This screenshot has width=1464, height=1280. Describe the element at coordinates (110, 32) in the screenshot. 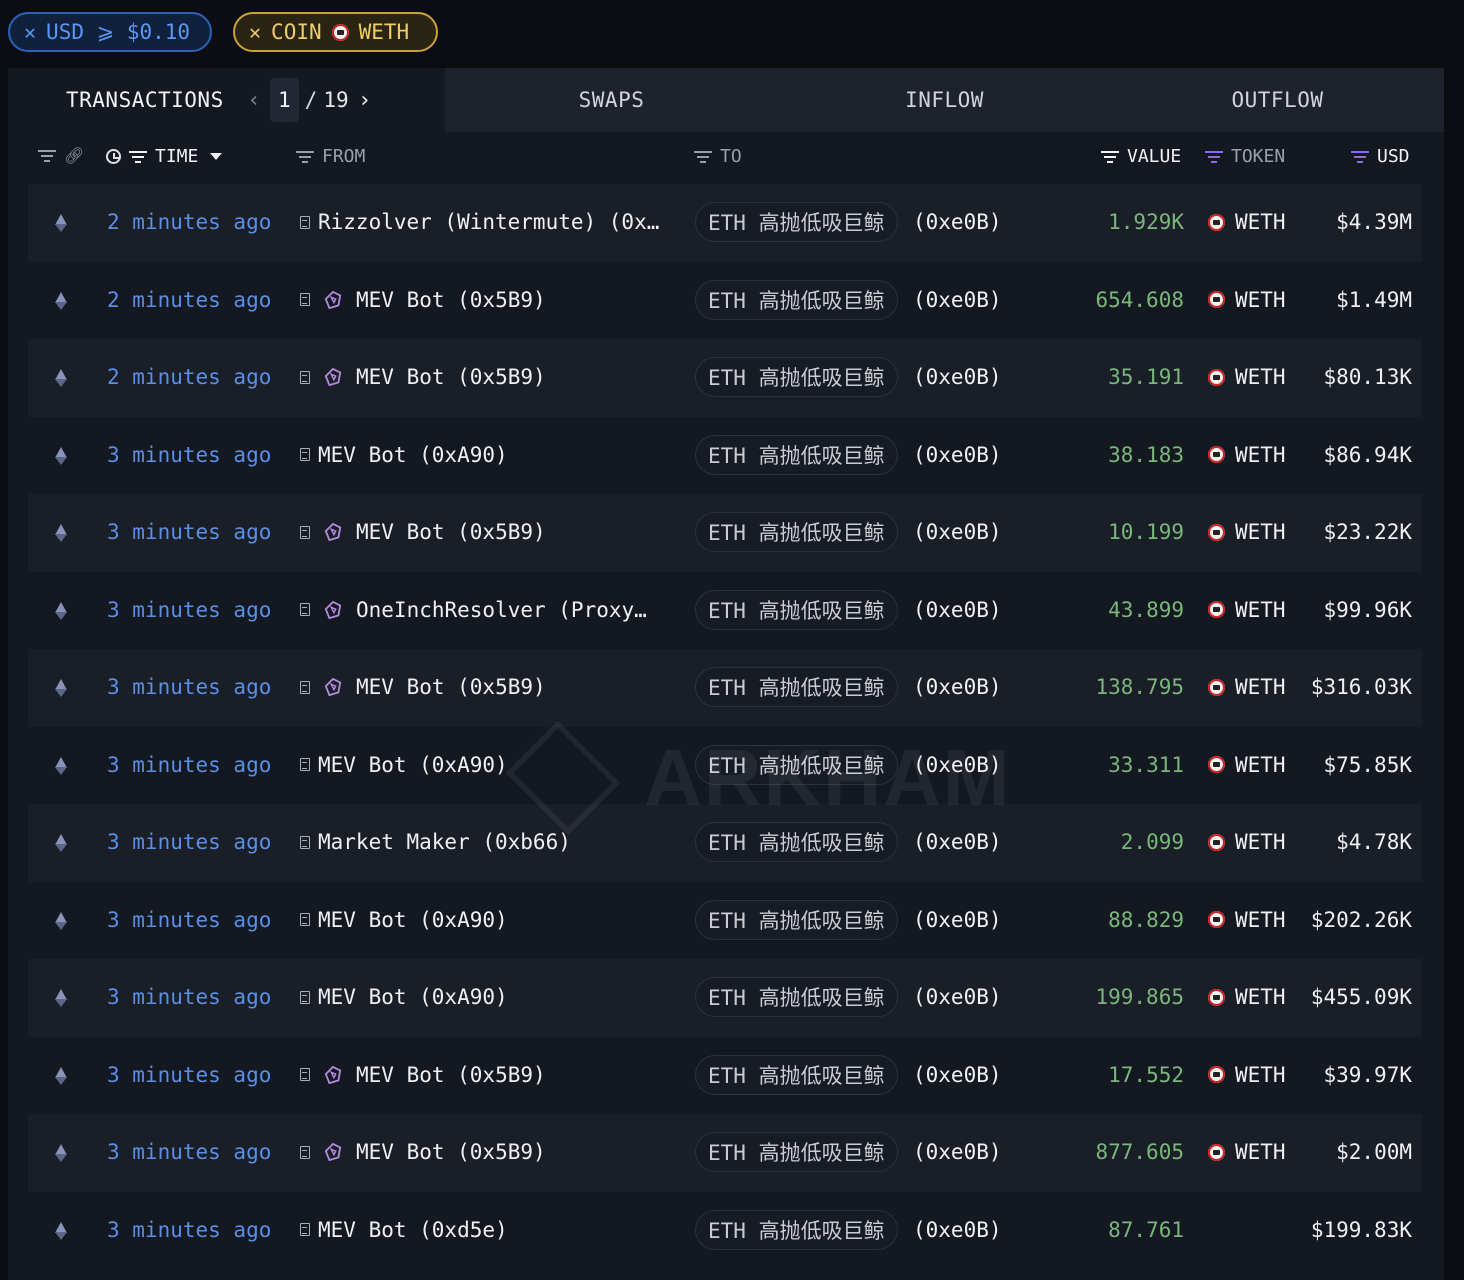

I see `usd-filter-chip: ✕ USD ⩾ $0.10` at that location.